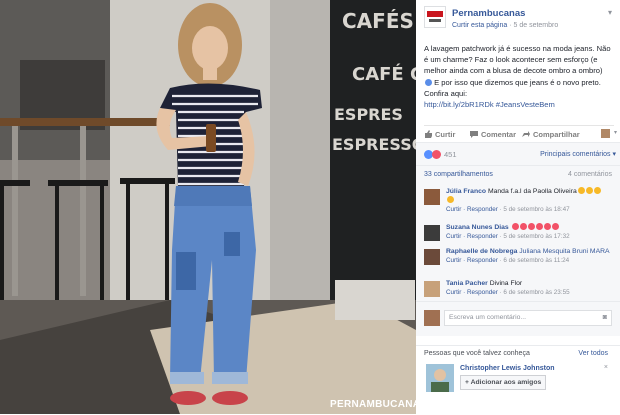  What do you see at coordinates (536, 25) in the screenshot?
I see `post-date: 5 de setembro` at bounding box center [536, 25].